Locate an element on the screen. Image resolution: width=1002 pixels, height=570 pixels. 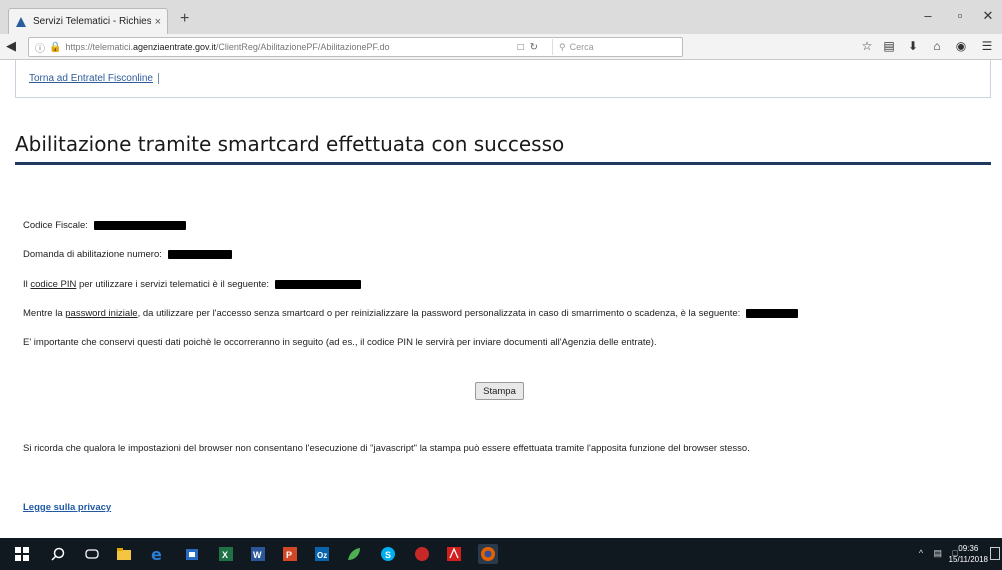
svg-text: X is located at coordinates (225, 555).